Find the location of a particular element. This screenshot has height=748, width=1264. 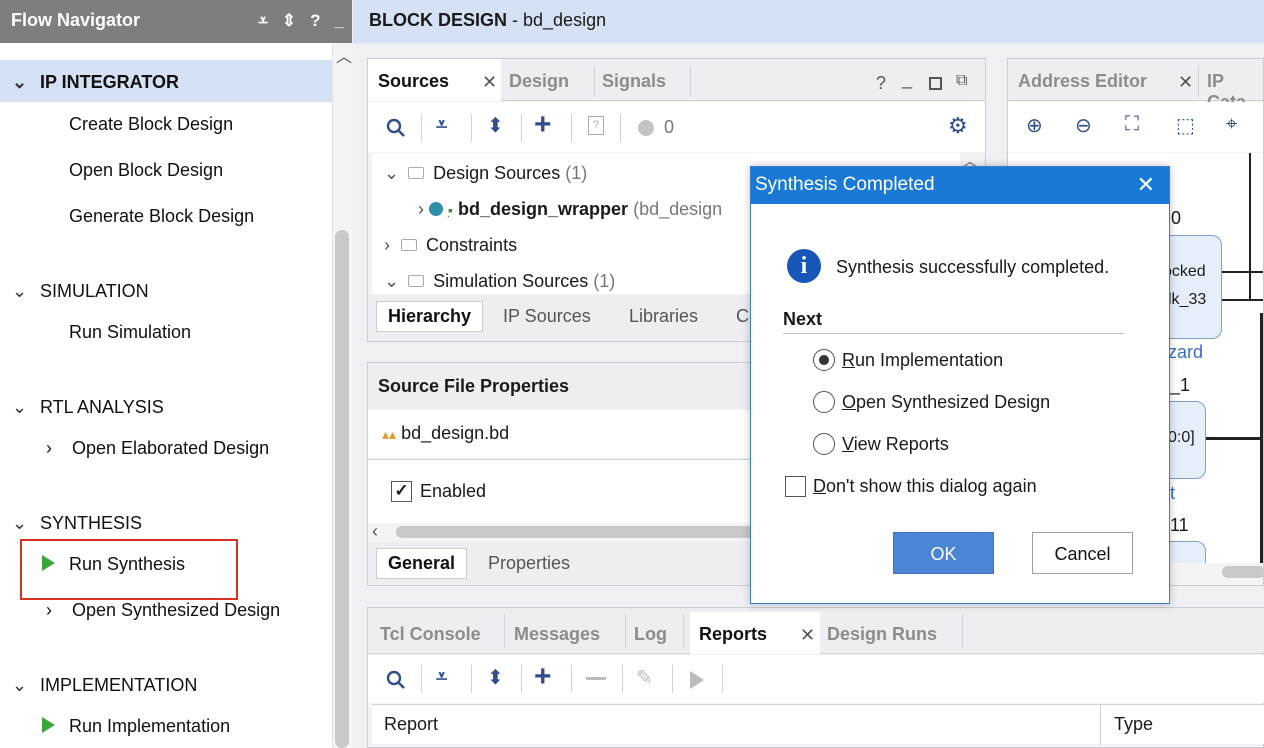

tab-design-runs: Design Runs is located at coordinates (882, 633).